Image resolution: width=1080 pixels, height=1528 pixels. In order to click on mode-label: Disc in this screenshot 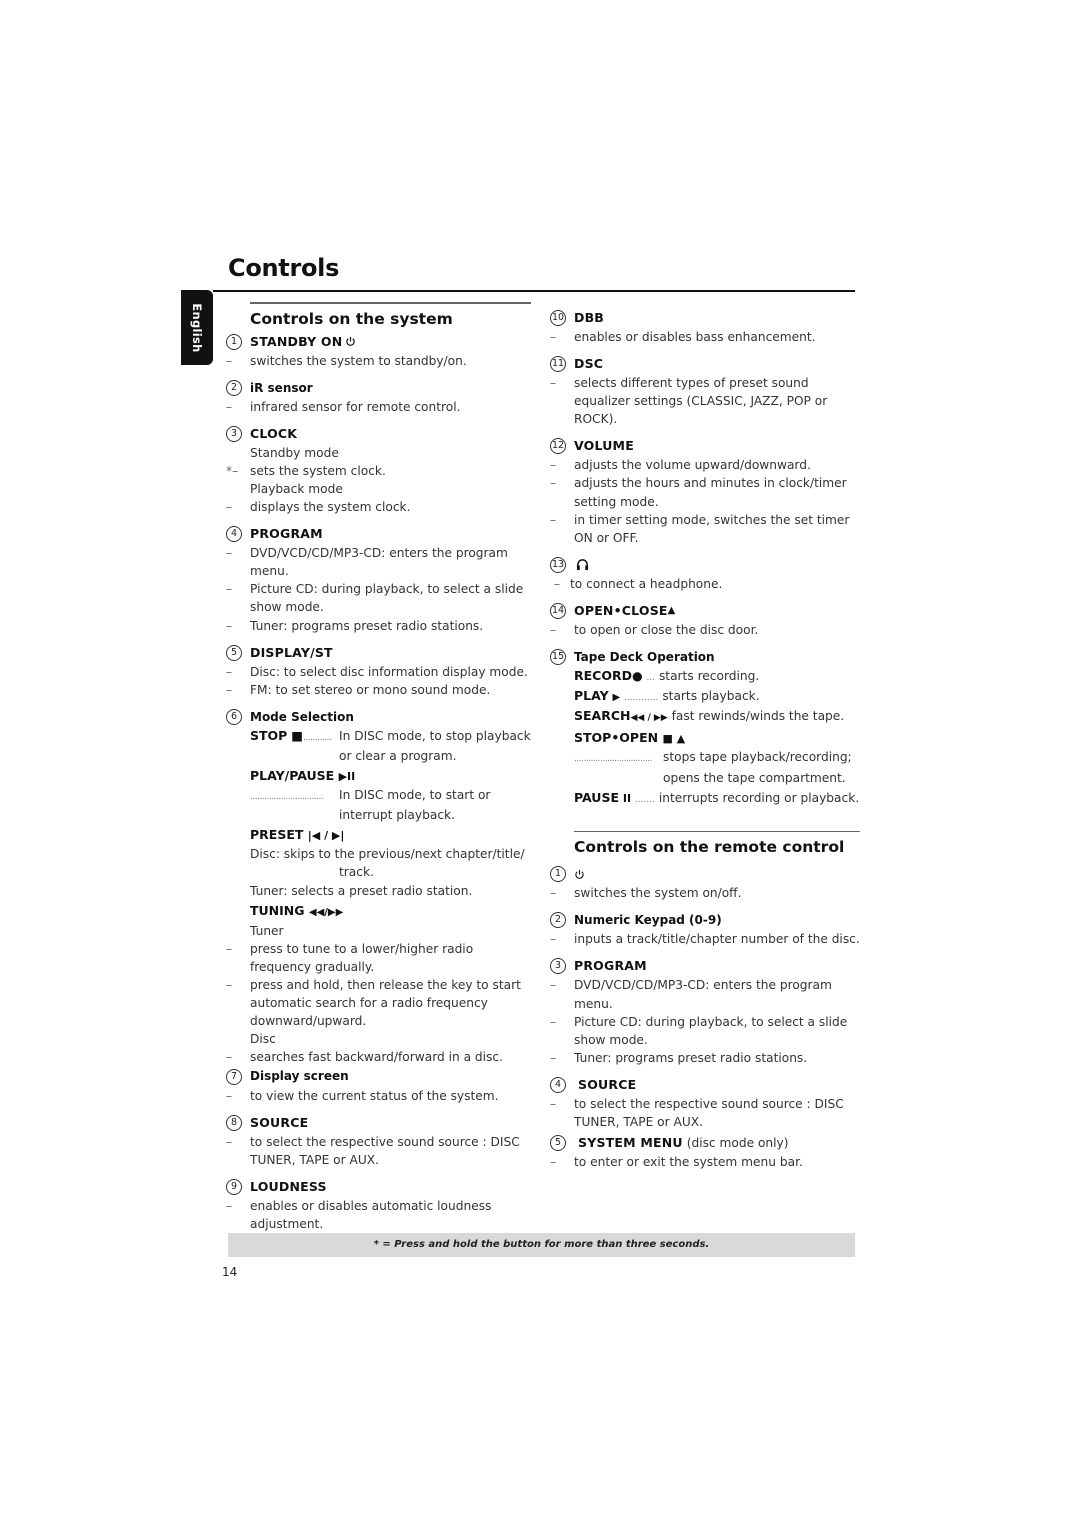, I will do `click(263, 1039)`.